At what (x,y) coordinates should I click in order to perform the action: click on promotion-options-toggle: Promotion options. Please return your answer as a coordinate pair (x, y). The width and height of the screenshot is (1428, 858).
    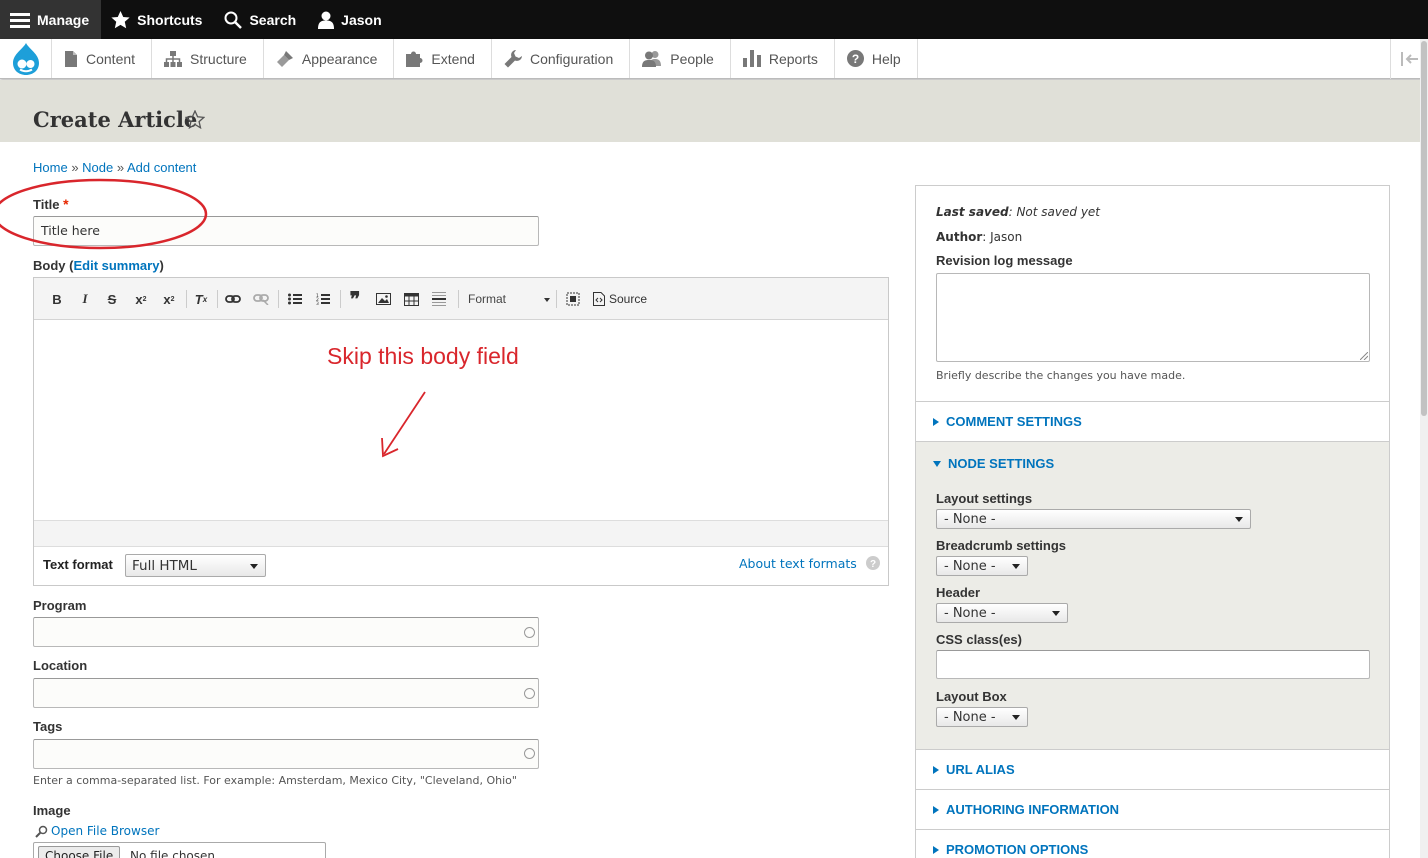
    Looking at the image, I should click on (1152, 844).